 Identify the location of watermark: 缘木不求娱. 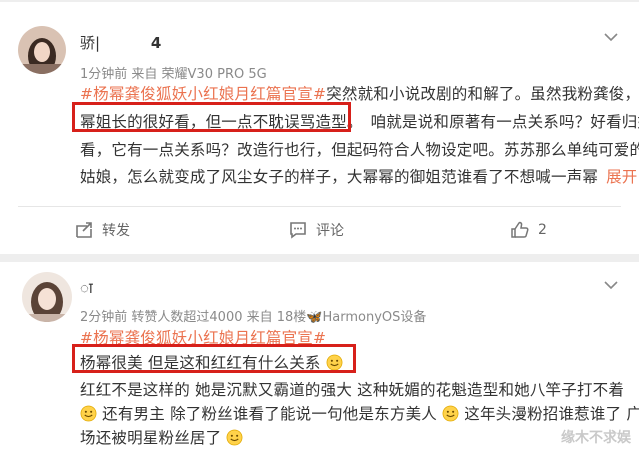
(596, 438).